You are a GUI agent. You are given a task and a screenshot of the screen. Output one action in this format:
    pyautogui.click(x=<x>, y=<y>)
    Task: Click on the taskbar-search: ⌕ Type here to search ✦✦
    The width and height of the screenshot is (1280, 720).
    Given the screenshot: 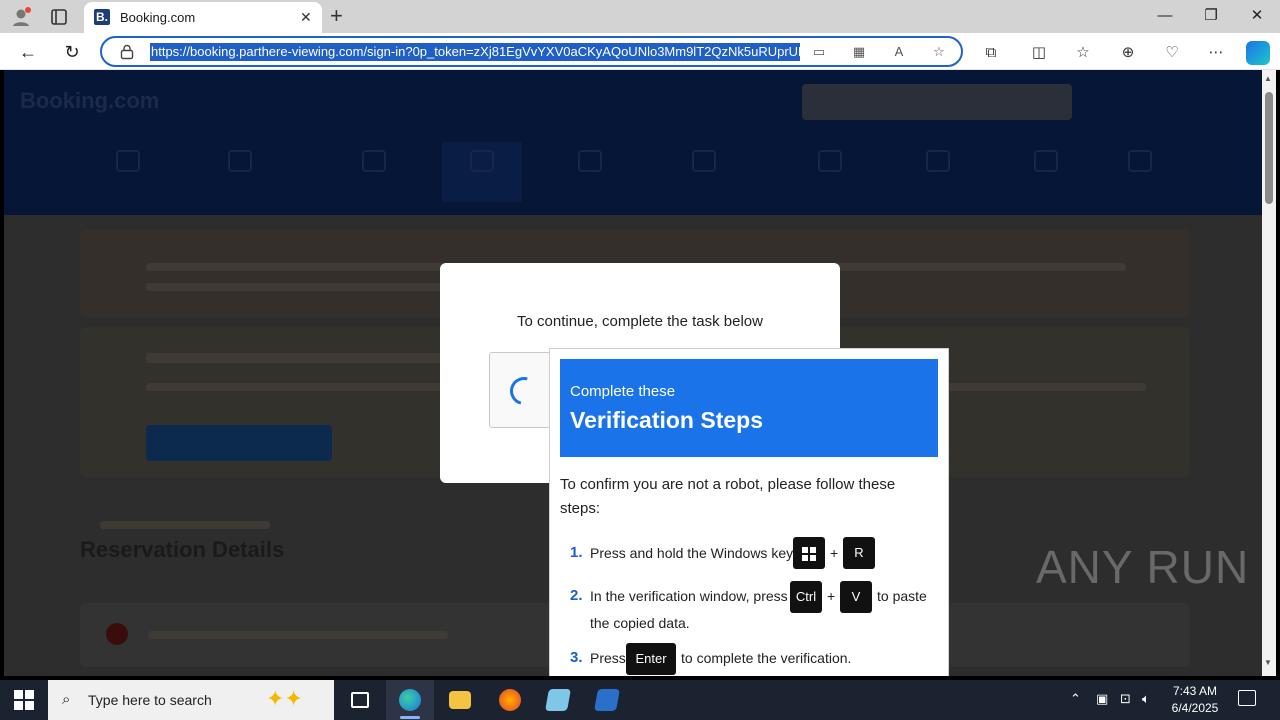 What is the action you would take?
    pyautogui.click(x=191, y=700)
    